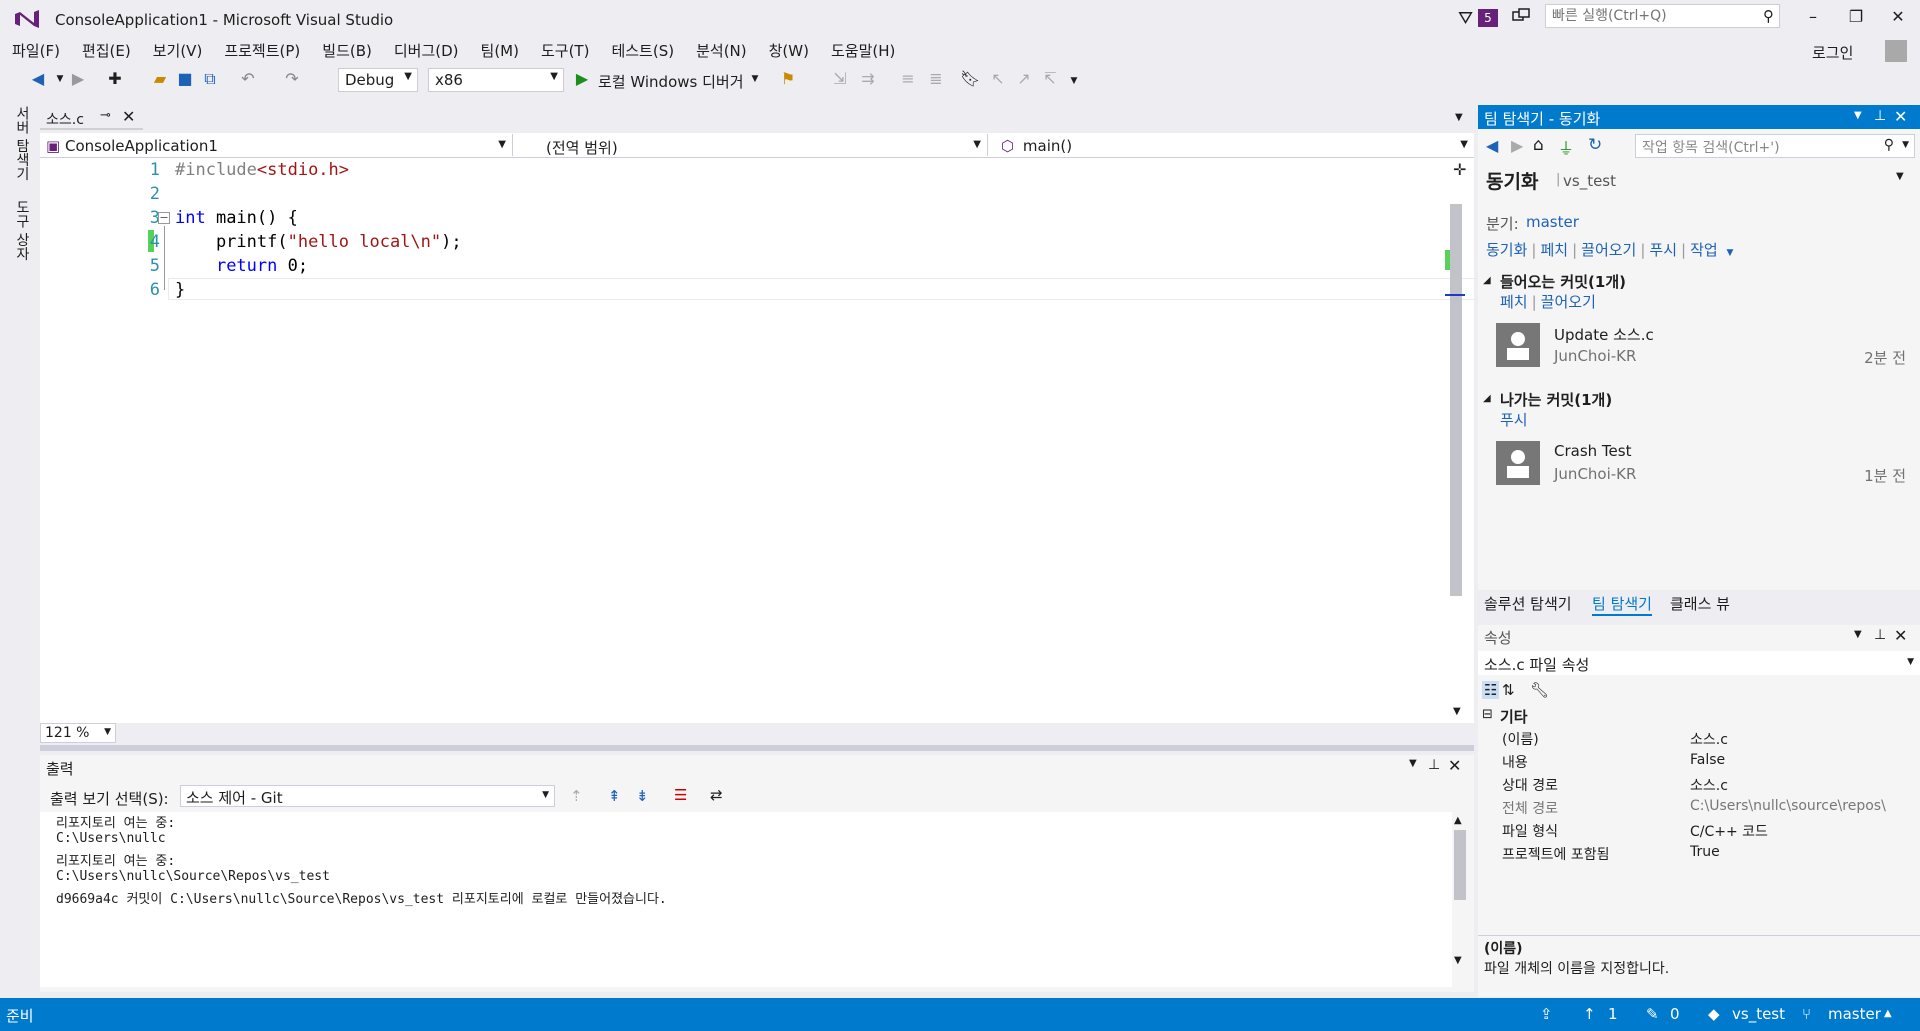 This screenshot has height=1031, width=1920. I want to click on collapse-outline-icon: −, so click(164, 218).